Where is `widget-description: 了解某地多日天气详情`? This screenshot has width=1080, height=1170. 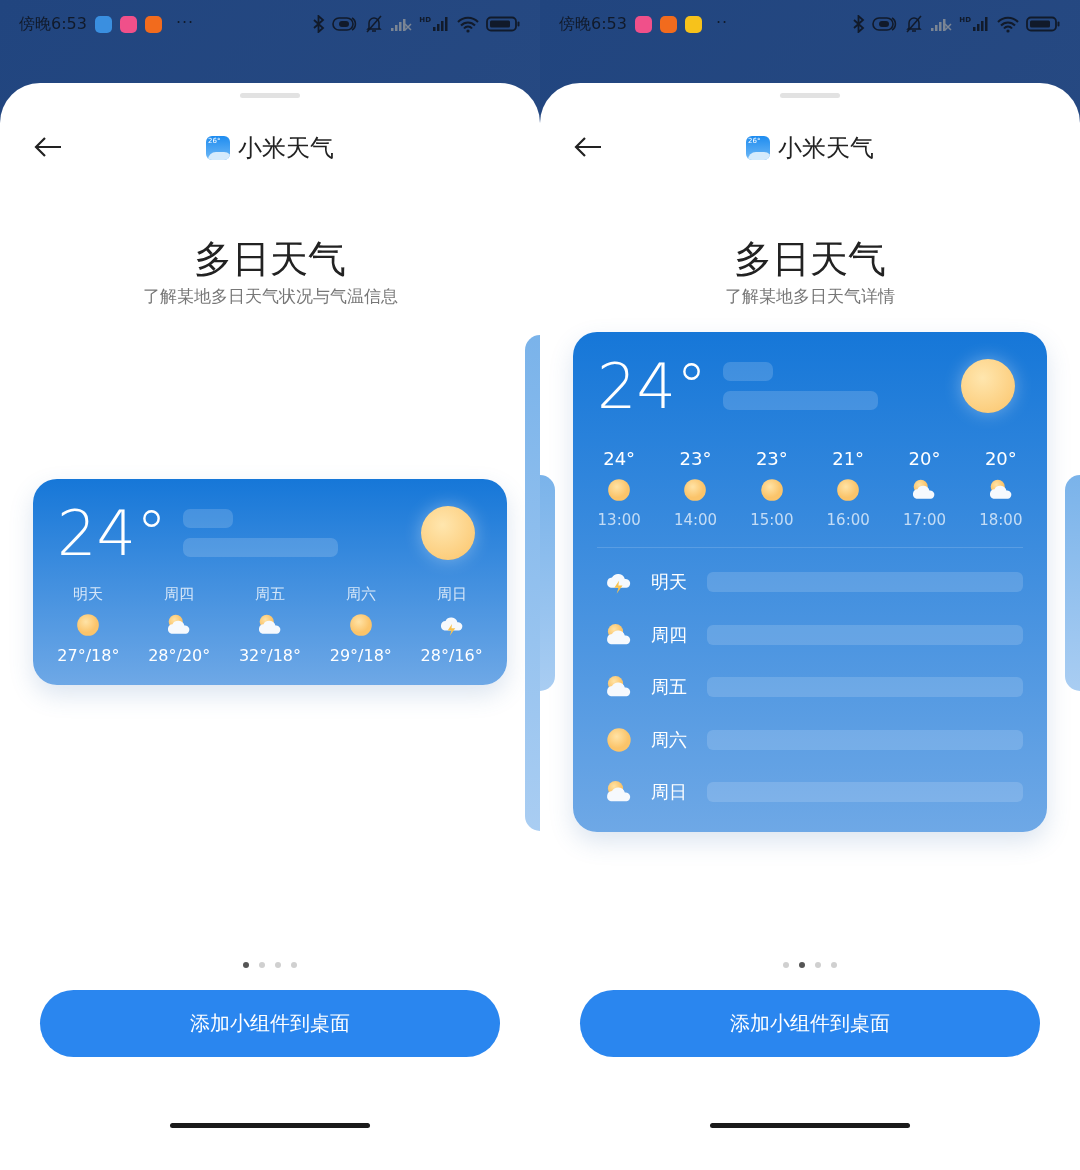
widget-description: 了解某地多日天气详情 is located at coordinates (810, 296).